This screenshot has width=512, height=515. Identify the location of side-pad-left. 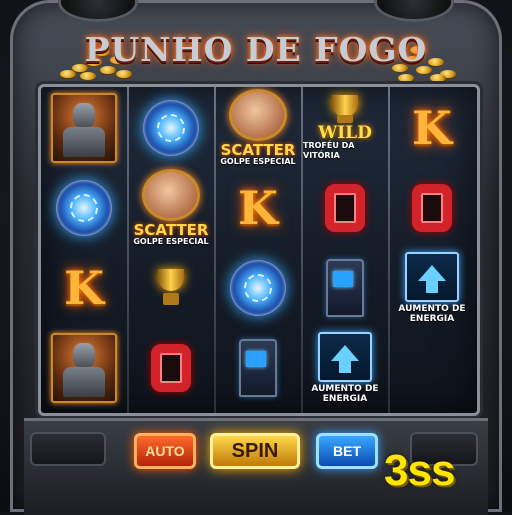
(68, 449).